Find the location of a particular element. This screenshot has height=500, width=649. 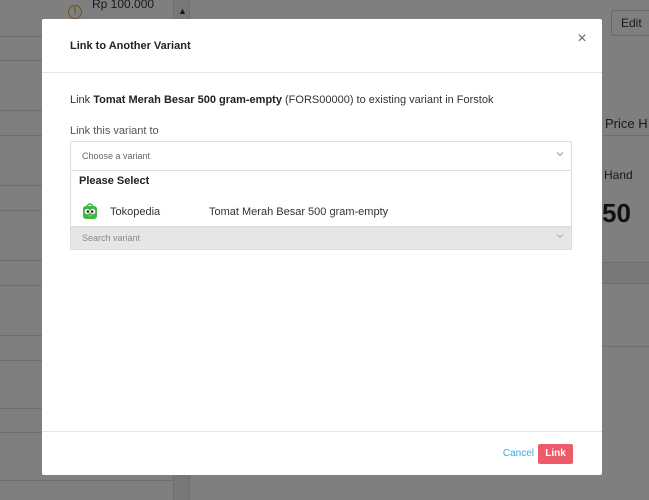

modal-header: Link to Another Variant × is located at coordinates (322, 46).